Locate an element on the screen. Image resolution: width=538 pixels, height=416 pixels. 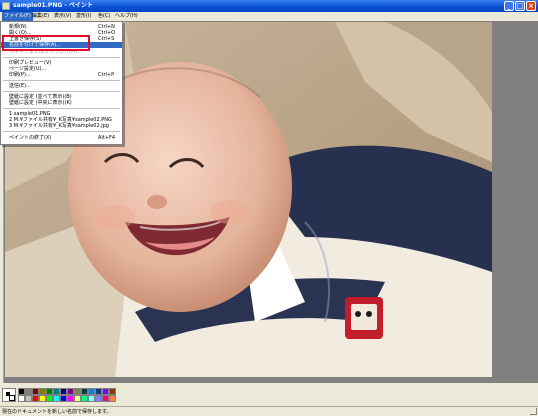
menu-item-exit-shortcut: Alt+F4 is located at coordinates (107, 138).